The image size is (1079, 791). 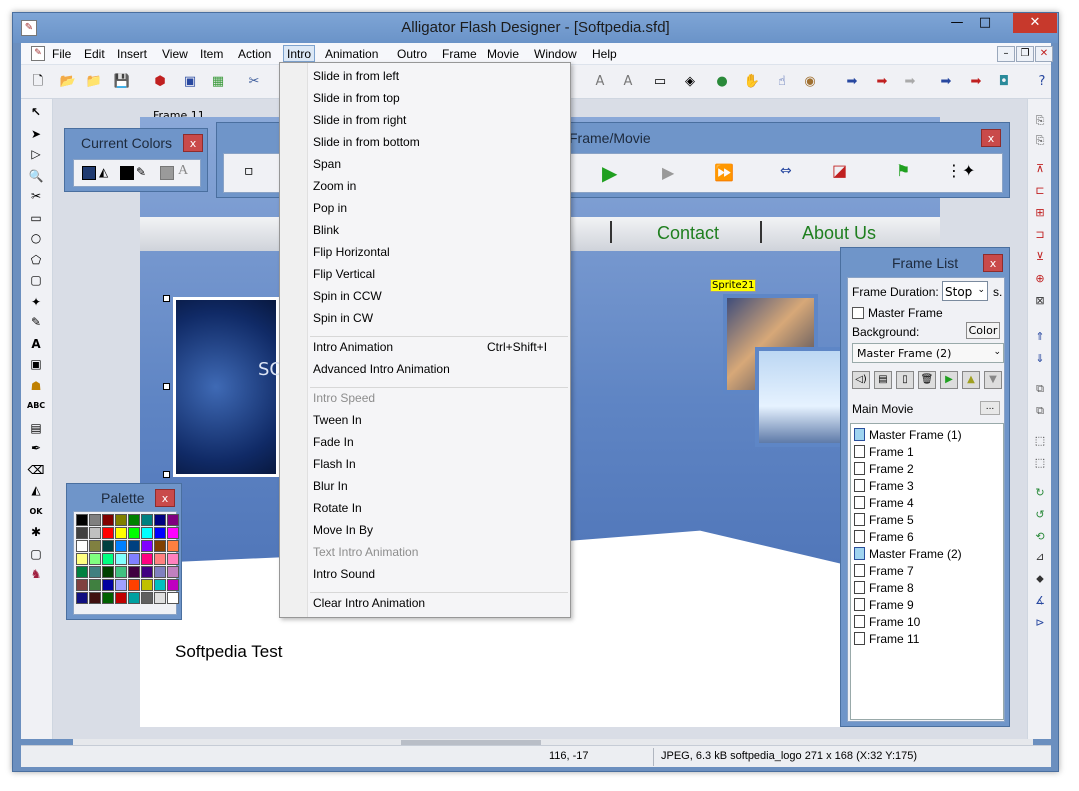 What do you see at coordinates (800, 397) in the screenshot?
I see `sprite-photo-jumping` at bounding box center [800, 397].